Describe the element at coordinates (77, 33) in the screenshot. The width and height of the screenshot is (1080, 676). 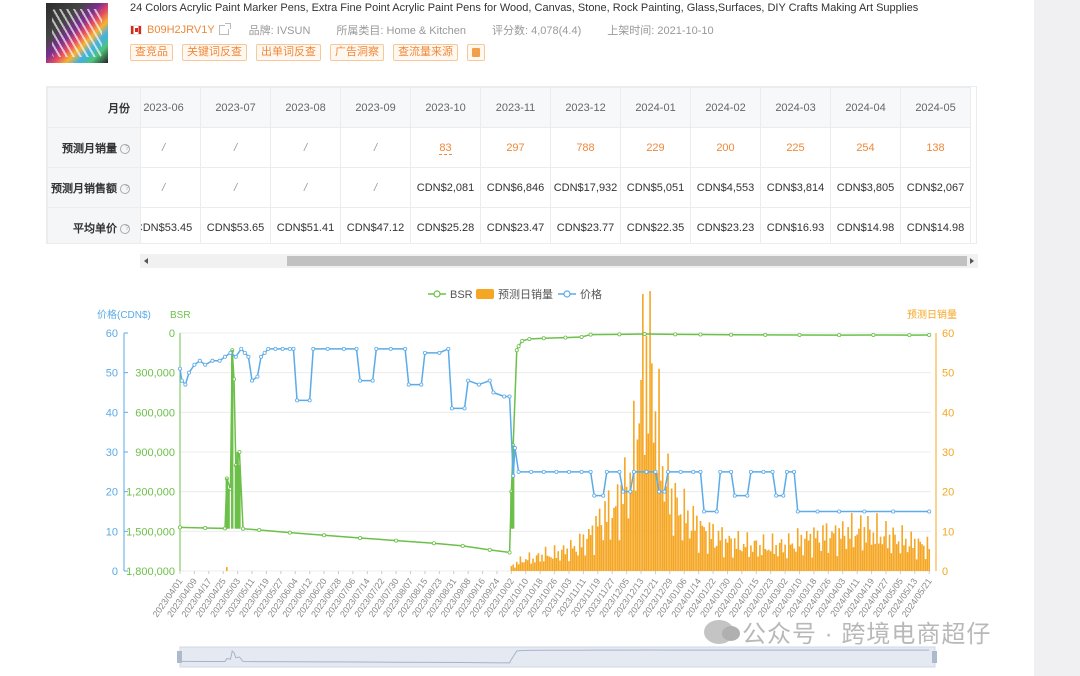
I see `product-thumbnail` at that location.